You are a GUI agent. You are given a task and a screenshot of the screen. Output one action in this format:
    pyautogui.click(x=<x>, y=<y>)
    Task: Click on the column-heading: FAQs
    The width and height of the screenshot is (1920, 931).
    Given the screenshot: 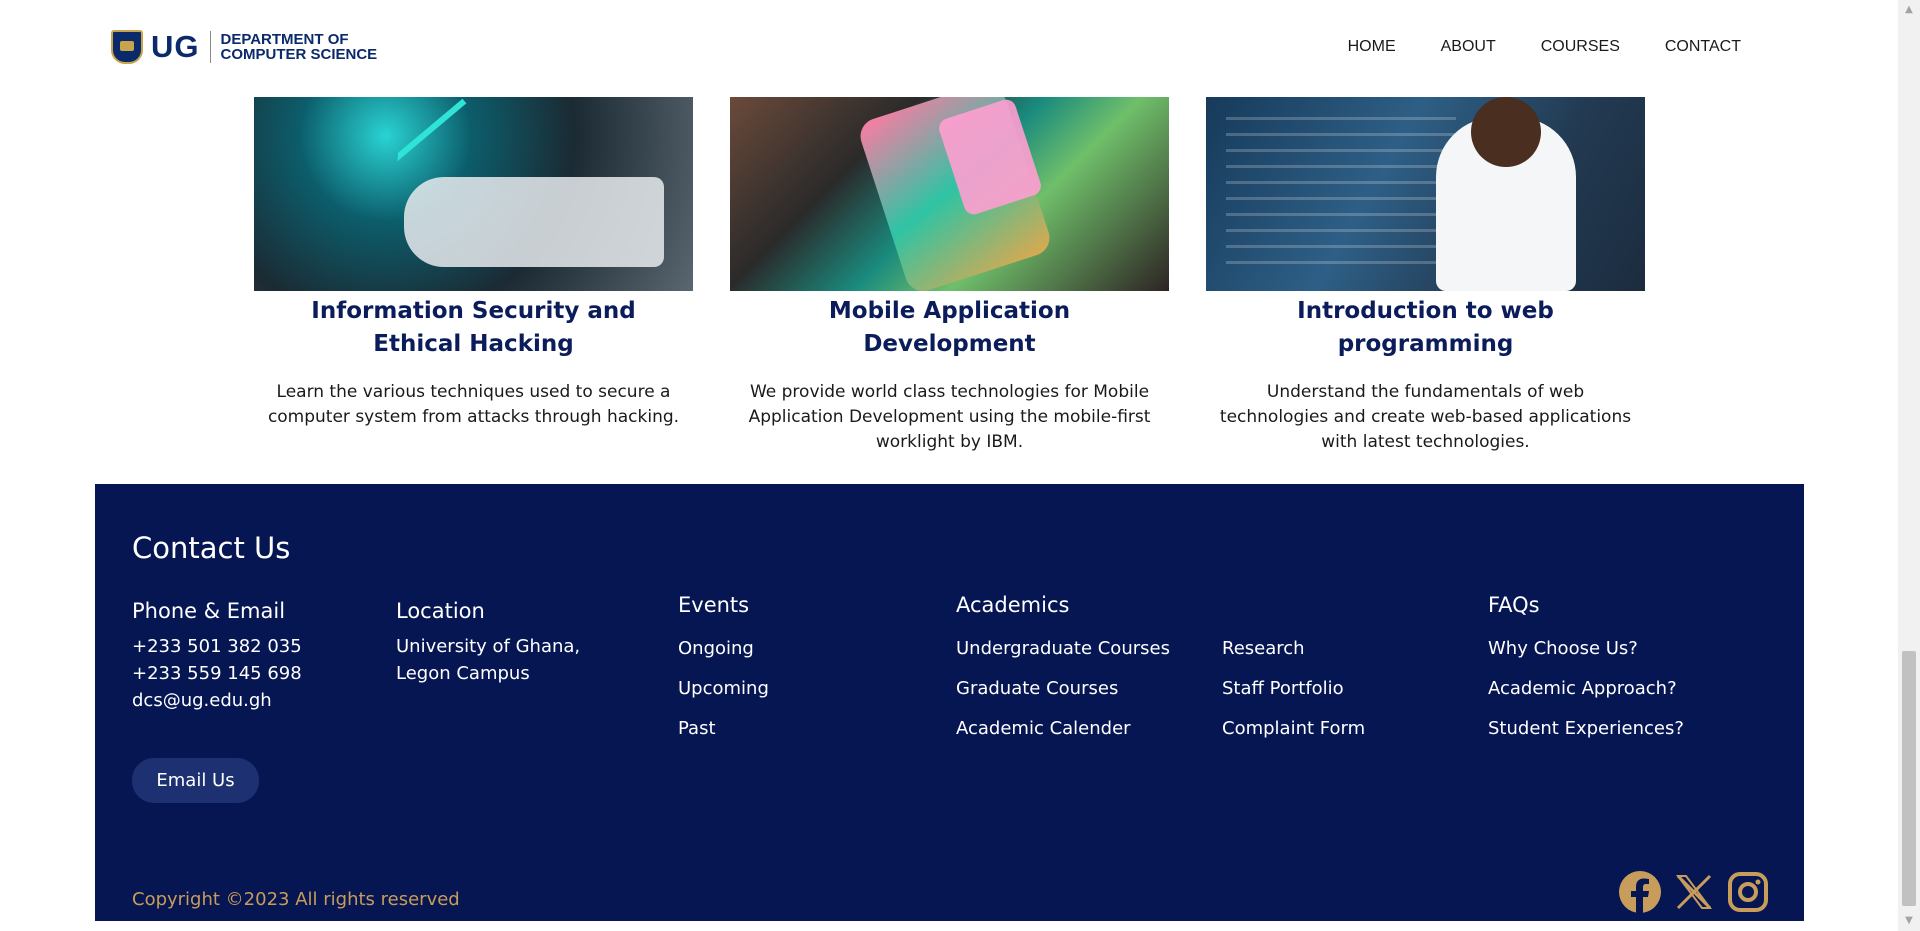 What is the action you would take?
    pyautogui.click(x=1514, y=605)
    